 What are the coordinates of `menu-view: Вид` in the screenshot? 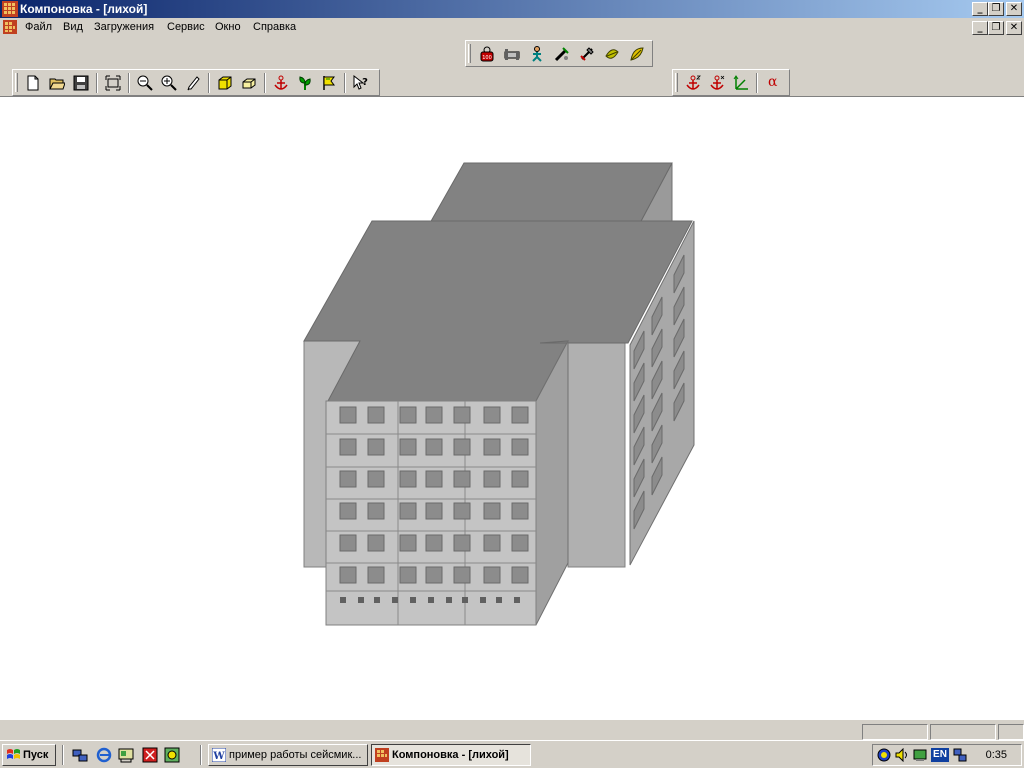 It's located at (73, 27).